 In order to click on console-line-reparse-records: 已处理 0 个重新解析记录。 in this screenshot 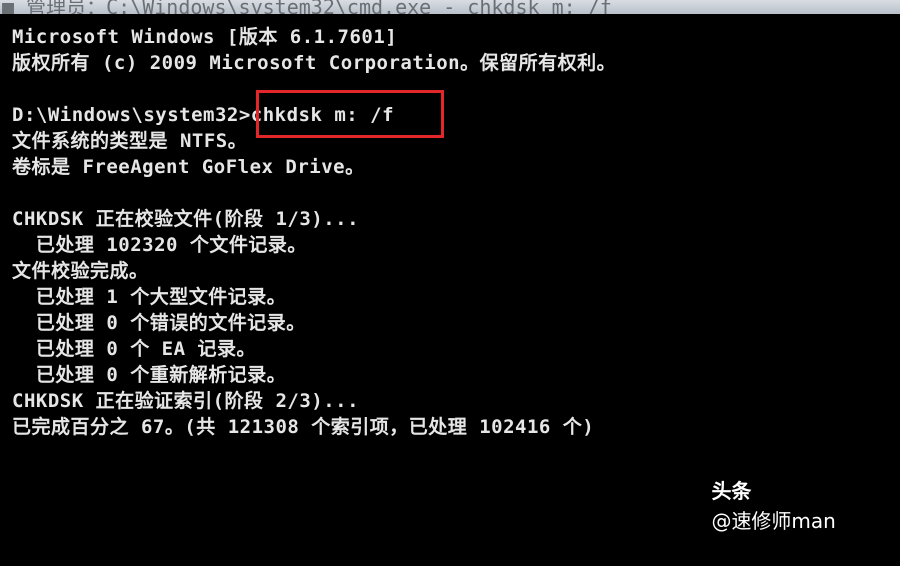, I will do `click(149, 375)`.